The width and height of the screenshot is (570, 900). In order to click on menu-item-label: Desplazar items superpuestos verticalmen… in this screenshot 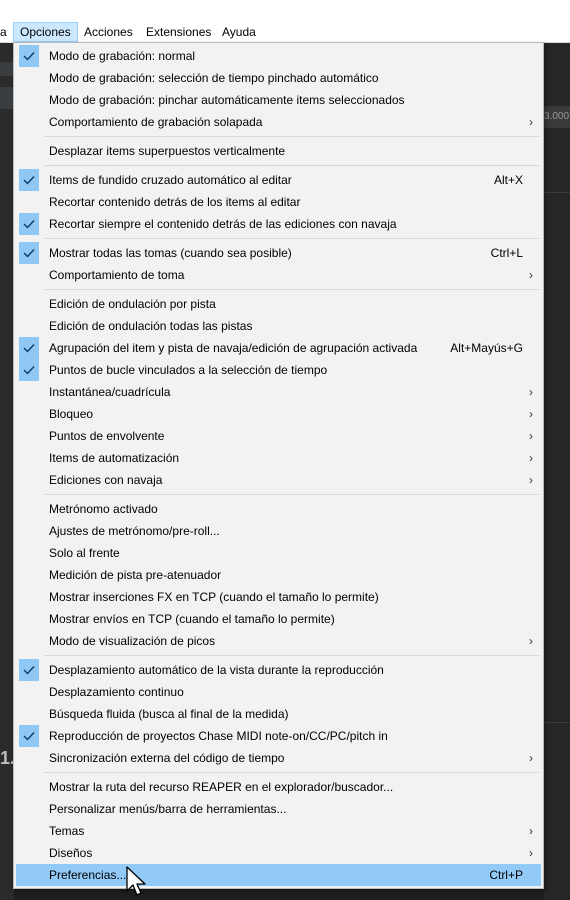, I will do `click(167, 151)`.